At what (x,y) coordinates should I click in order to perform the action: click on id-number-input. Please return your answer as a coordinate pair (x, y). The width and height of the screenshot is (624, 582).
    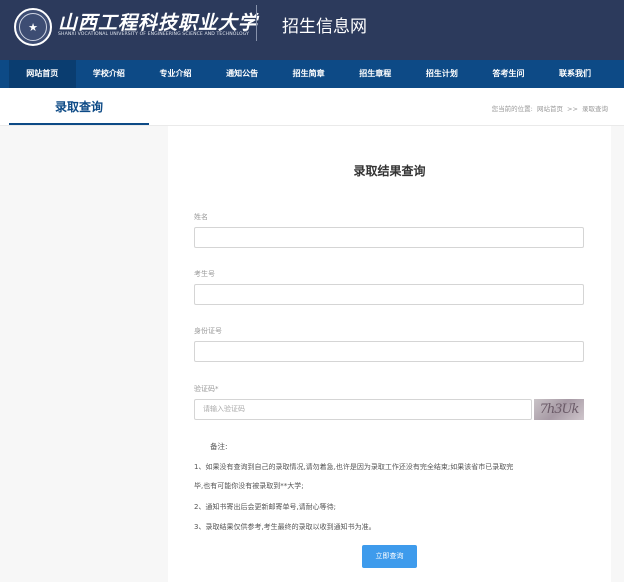
    Looking at the image, I should click on (389, 351).